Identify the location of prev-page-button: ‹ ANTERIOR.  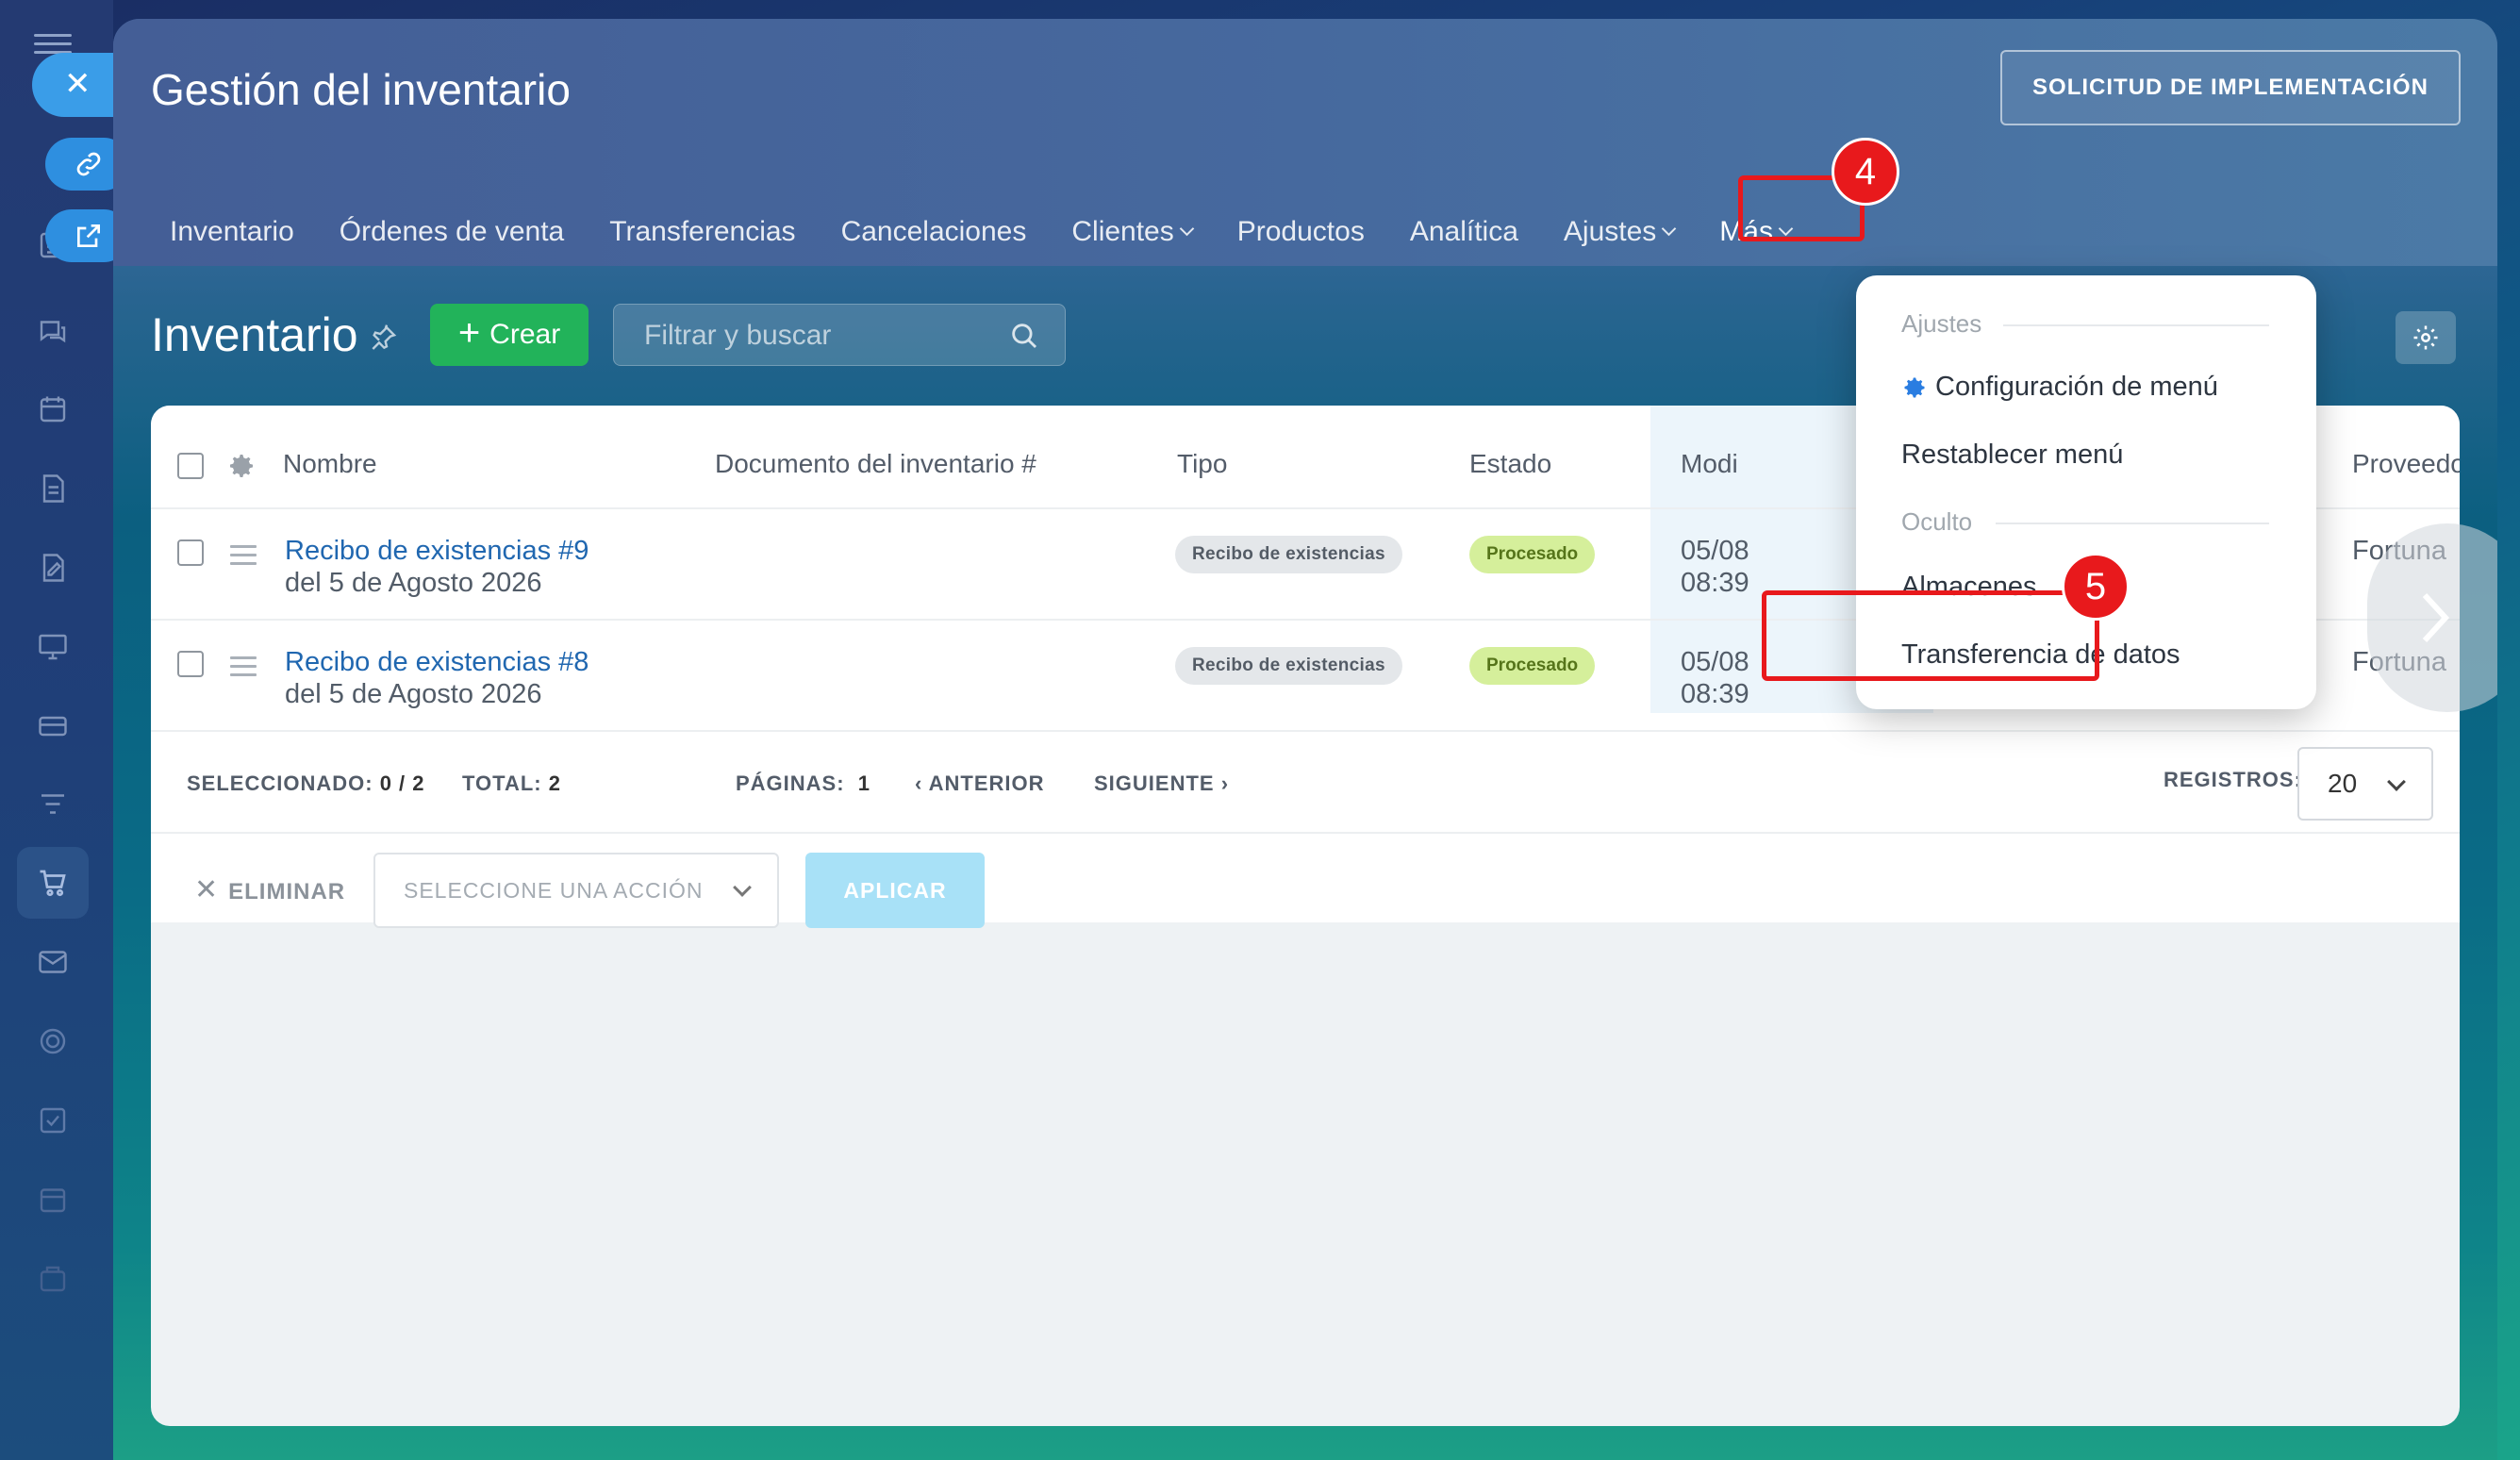
(980, 784).